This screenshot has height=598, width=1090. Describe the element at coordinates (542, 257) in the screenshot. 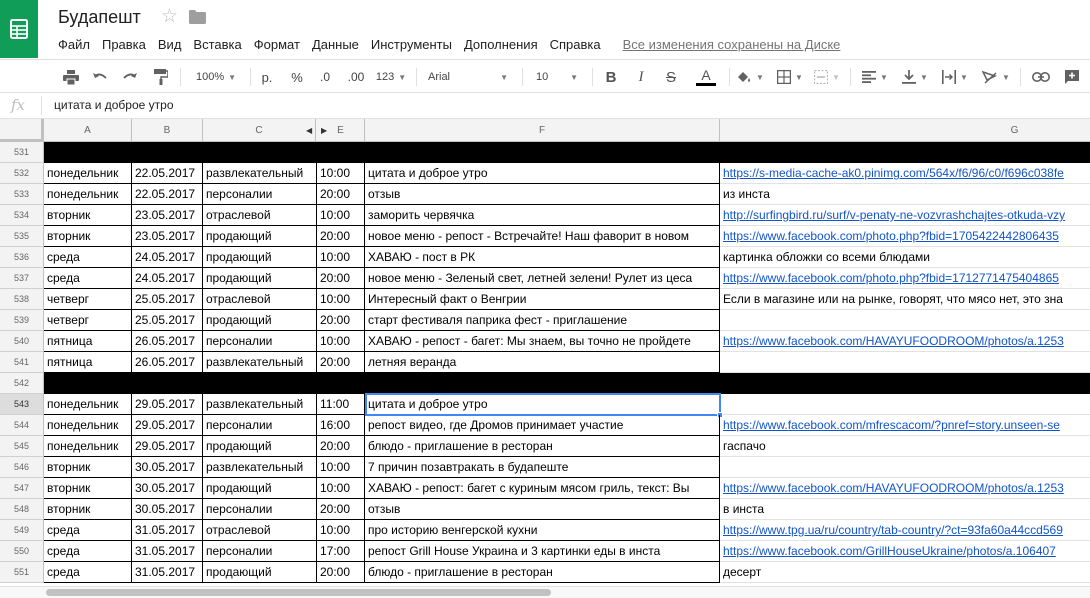

I see `cell-f: ХАВАЮ - пост в РК` at that location.